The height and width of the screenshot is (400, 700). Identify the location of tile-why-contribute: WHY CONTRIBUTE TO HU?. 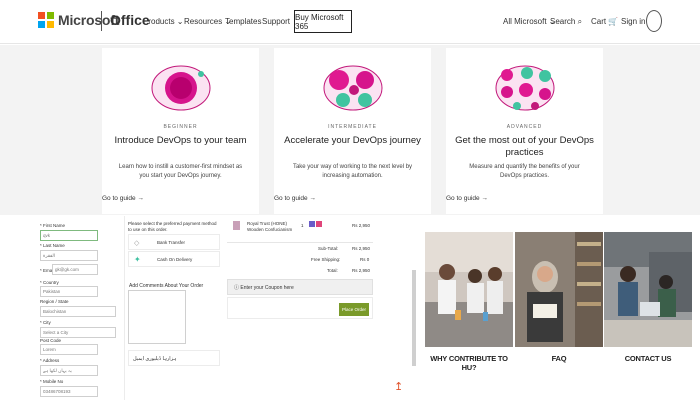
(469, 307).